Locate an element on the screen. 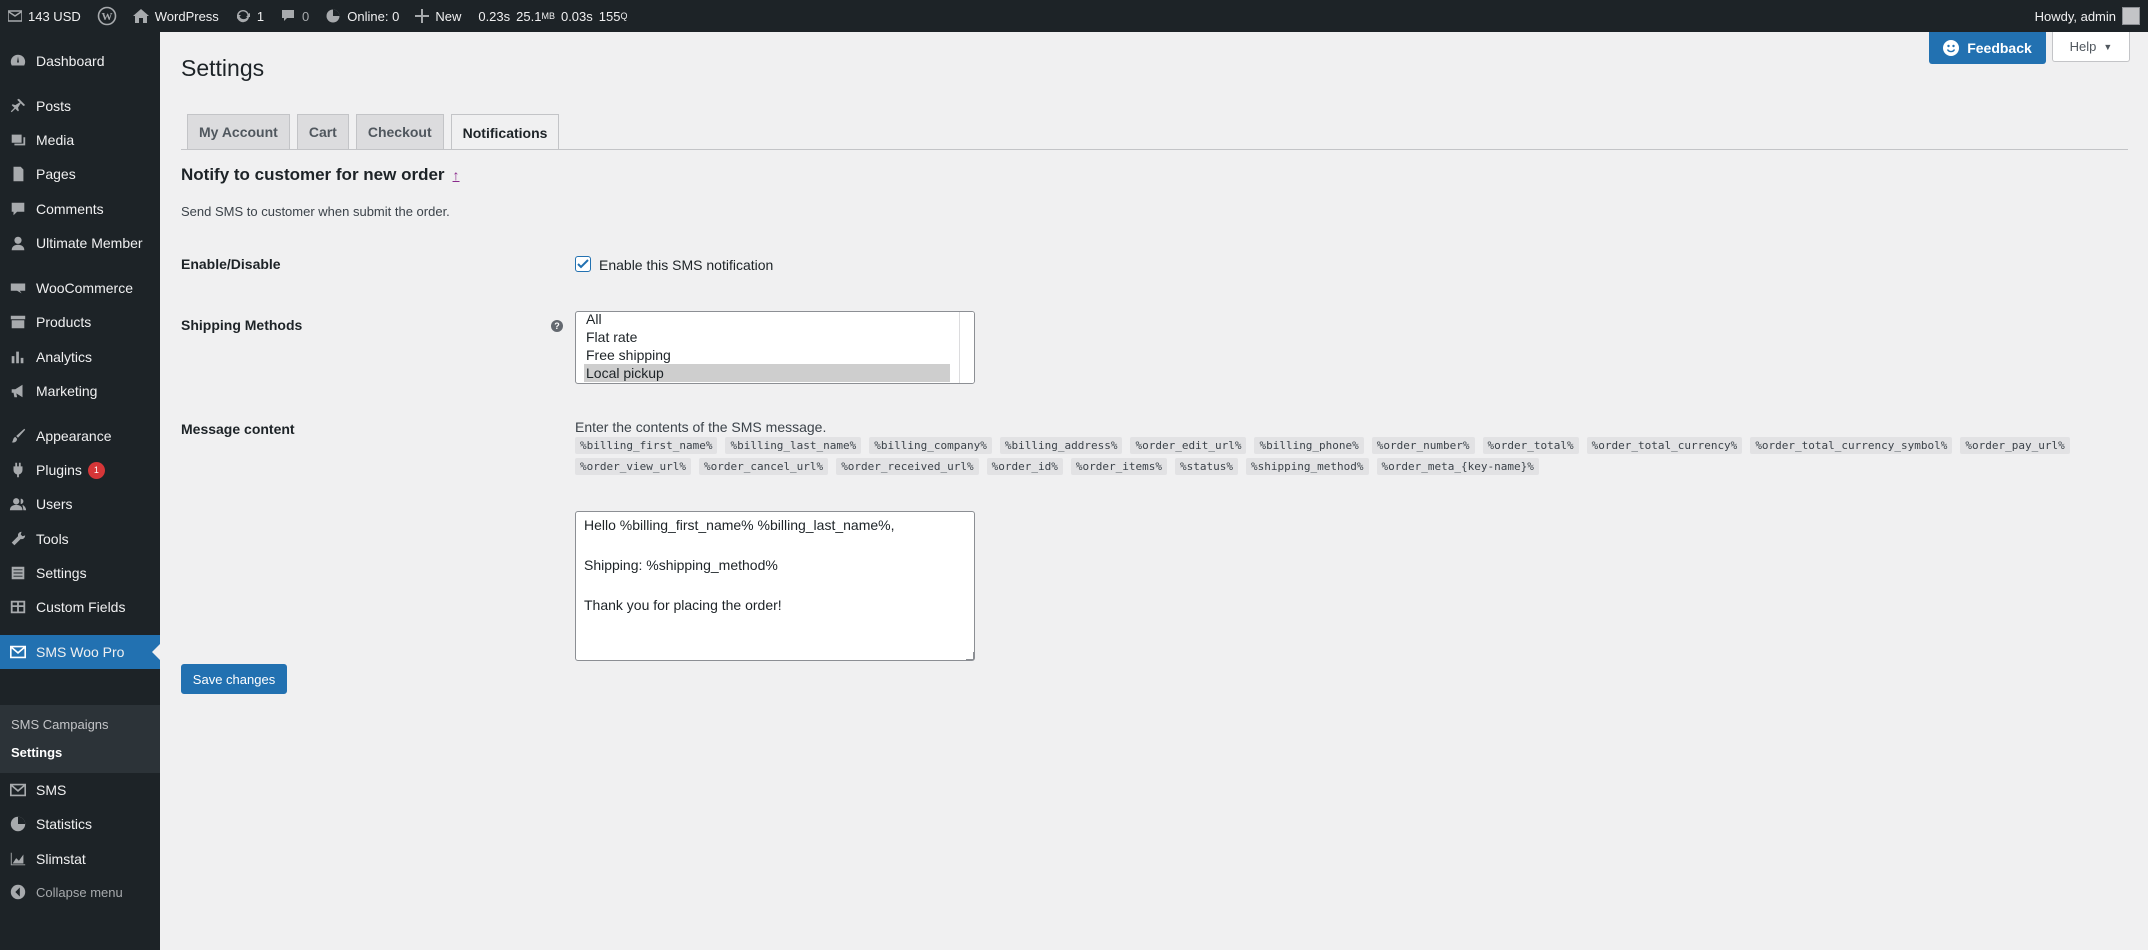 This screenshot has height=950, width=2148. sidebar-item-posts: Posts is located at coordinates (80, 106).